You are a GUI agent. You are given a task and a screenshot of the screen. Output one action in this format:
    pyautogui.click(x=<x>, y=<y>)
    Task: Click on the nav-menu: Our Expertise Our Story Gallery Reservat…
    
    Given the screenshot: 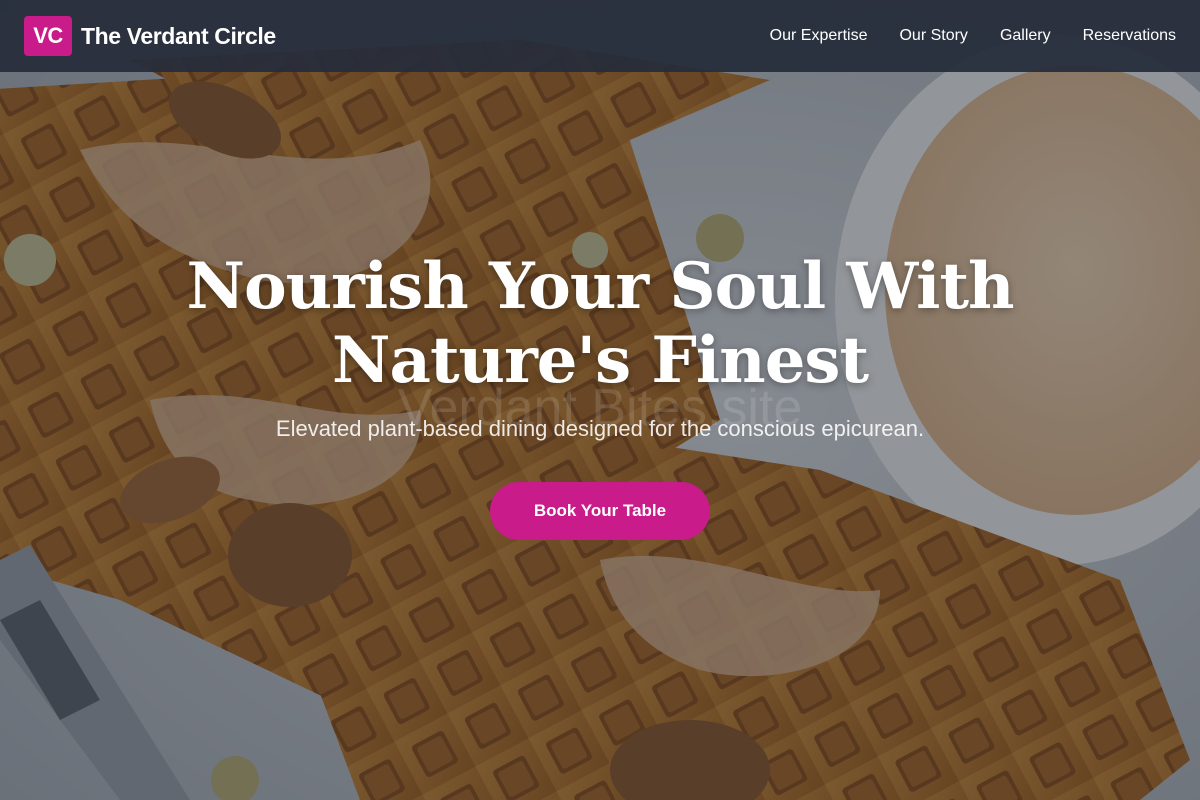 What is the action you would take?
    pyautogui.click(x=973, y=36)
    